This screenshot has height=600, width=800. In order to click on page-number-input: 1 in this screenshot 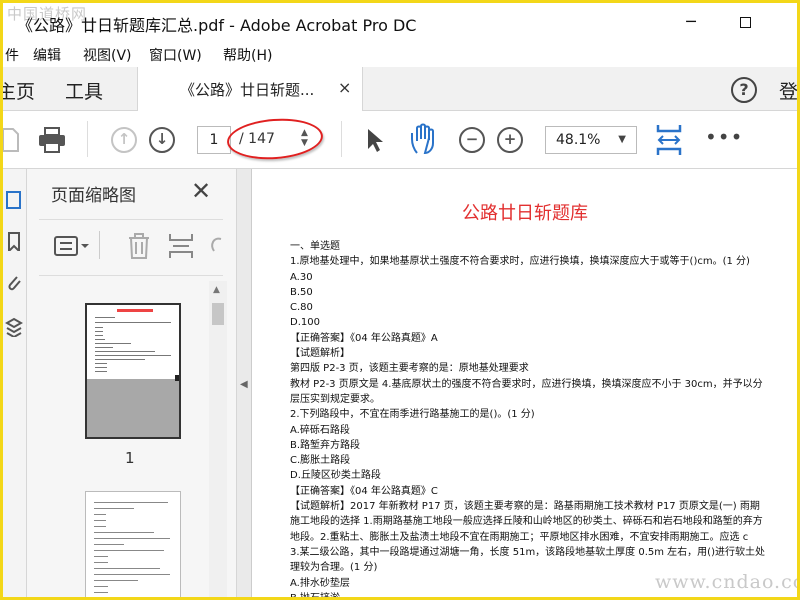, I will do `click(214, 140)`.